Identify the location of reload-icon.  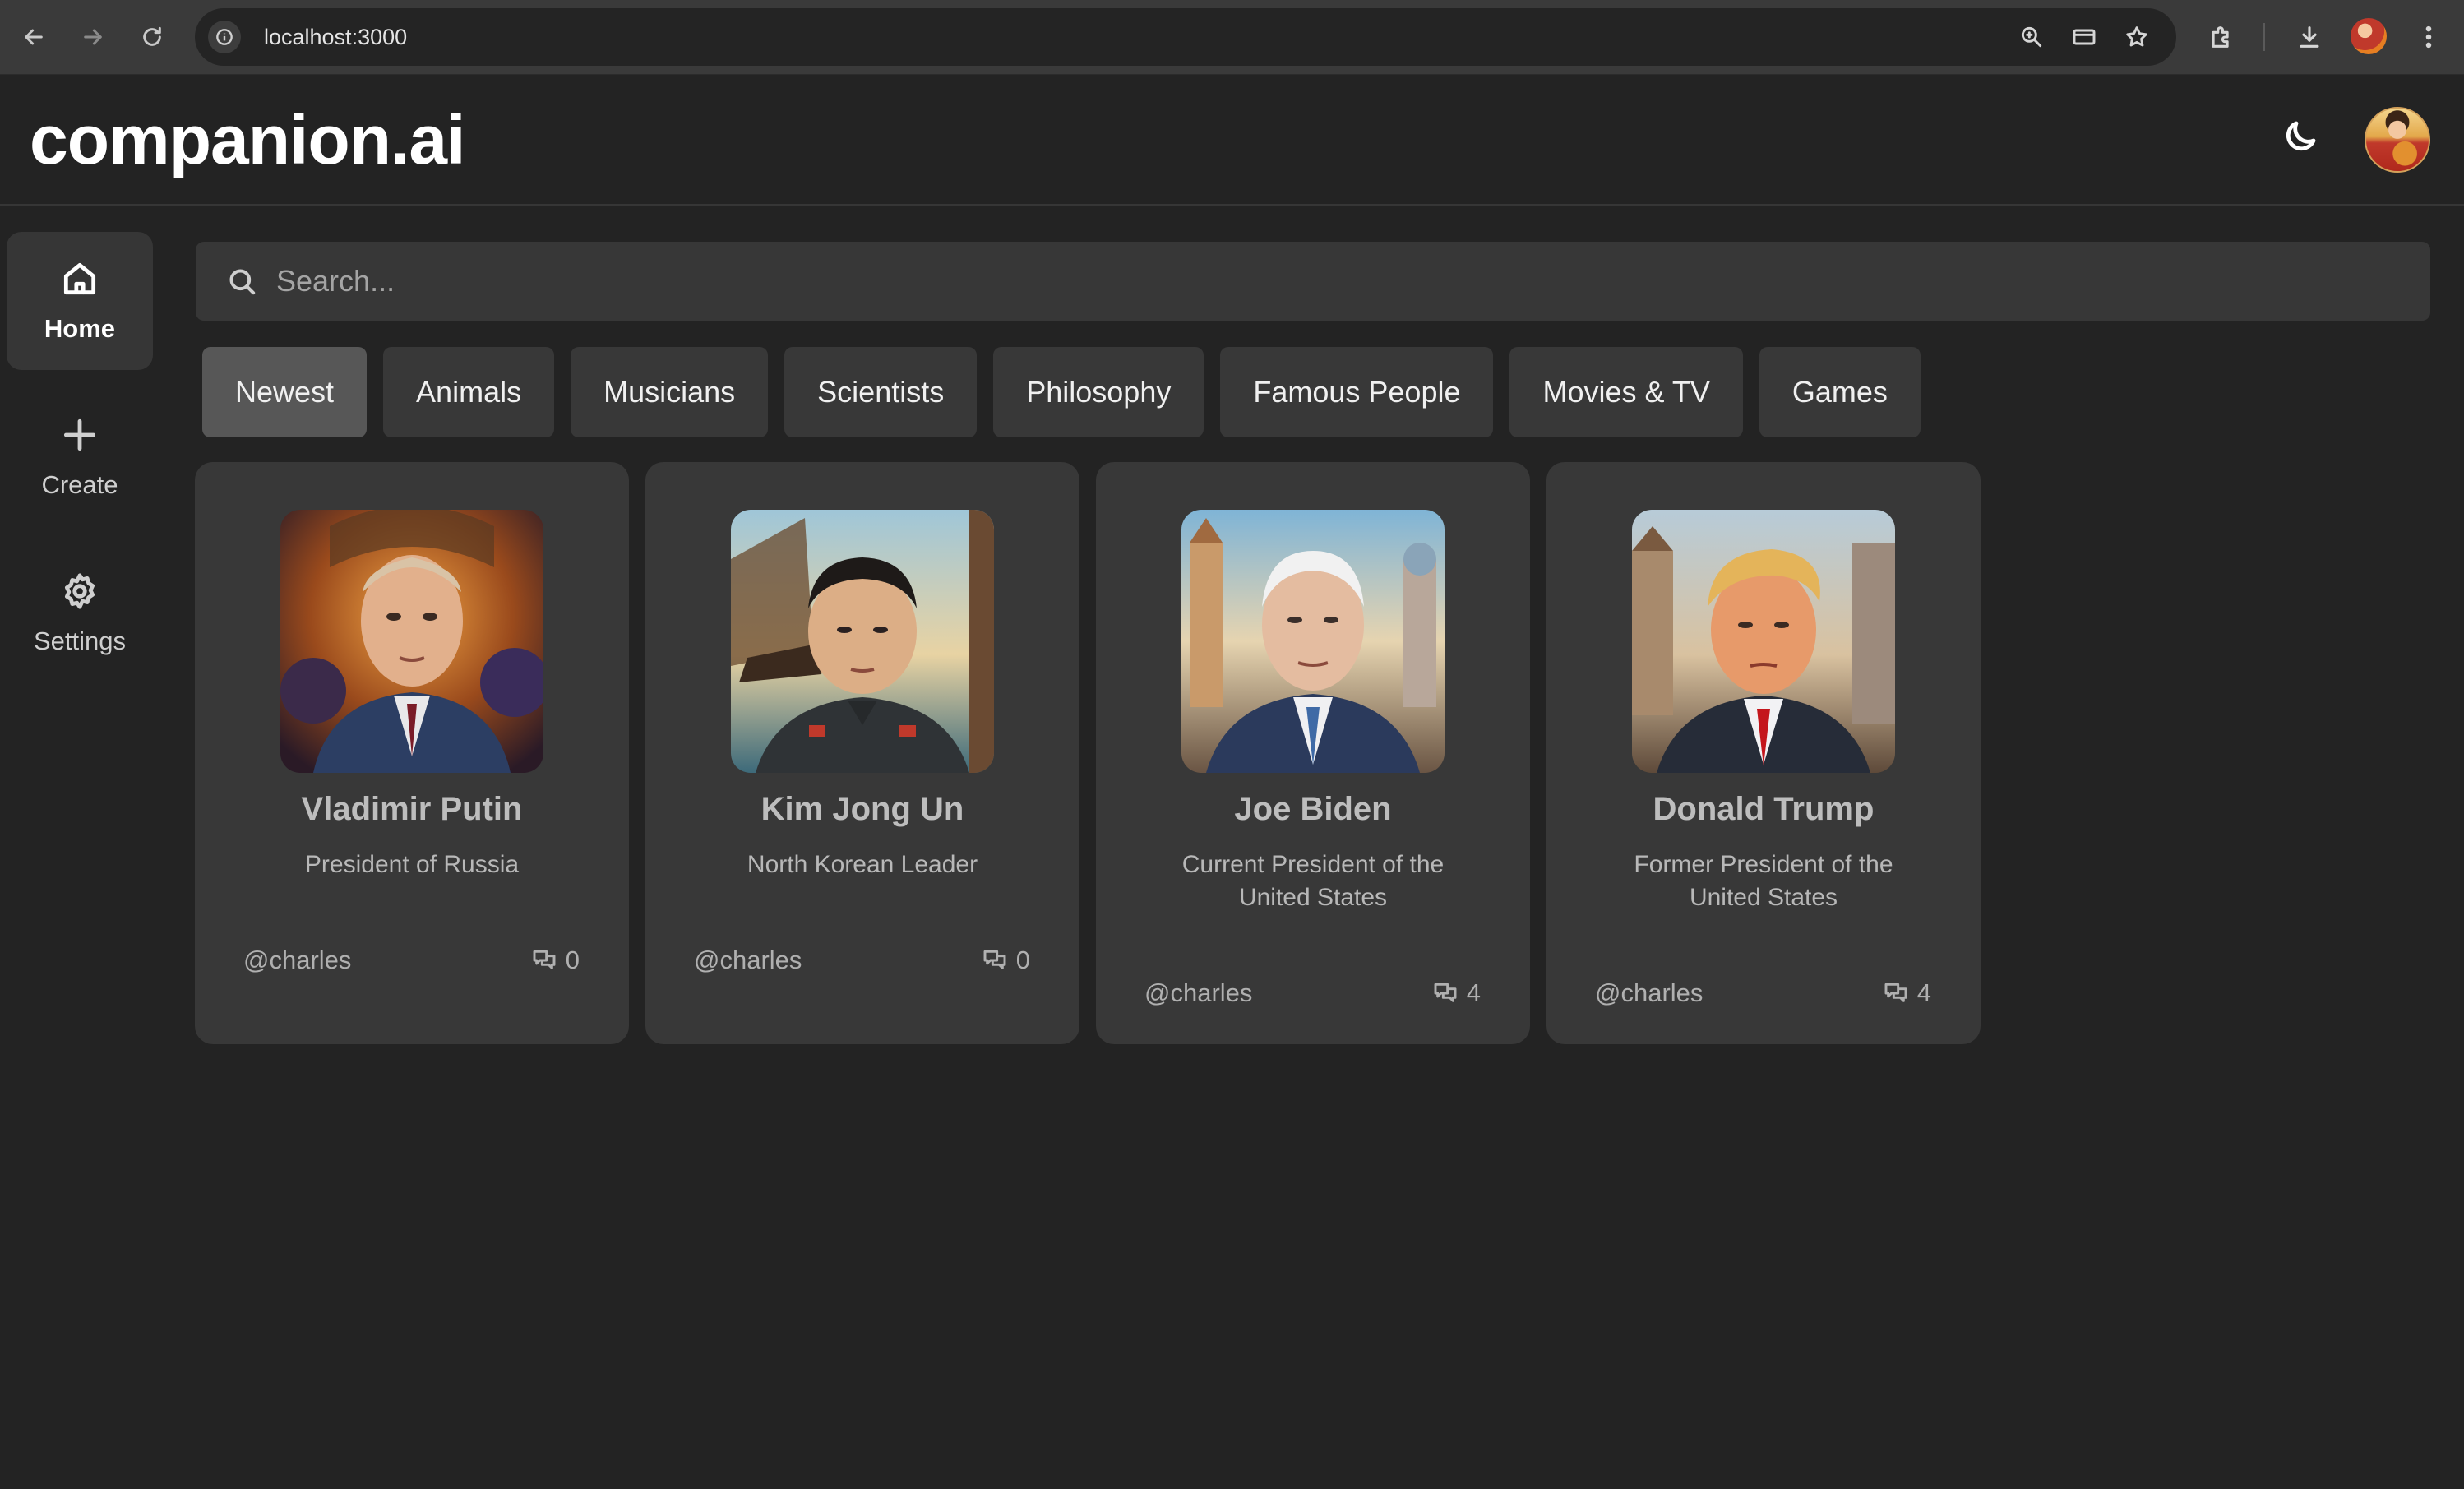
(152, 36).